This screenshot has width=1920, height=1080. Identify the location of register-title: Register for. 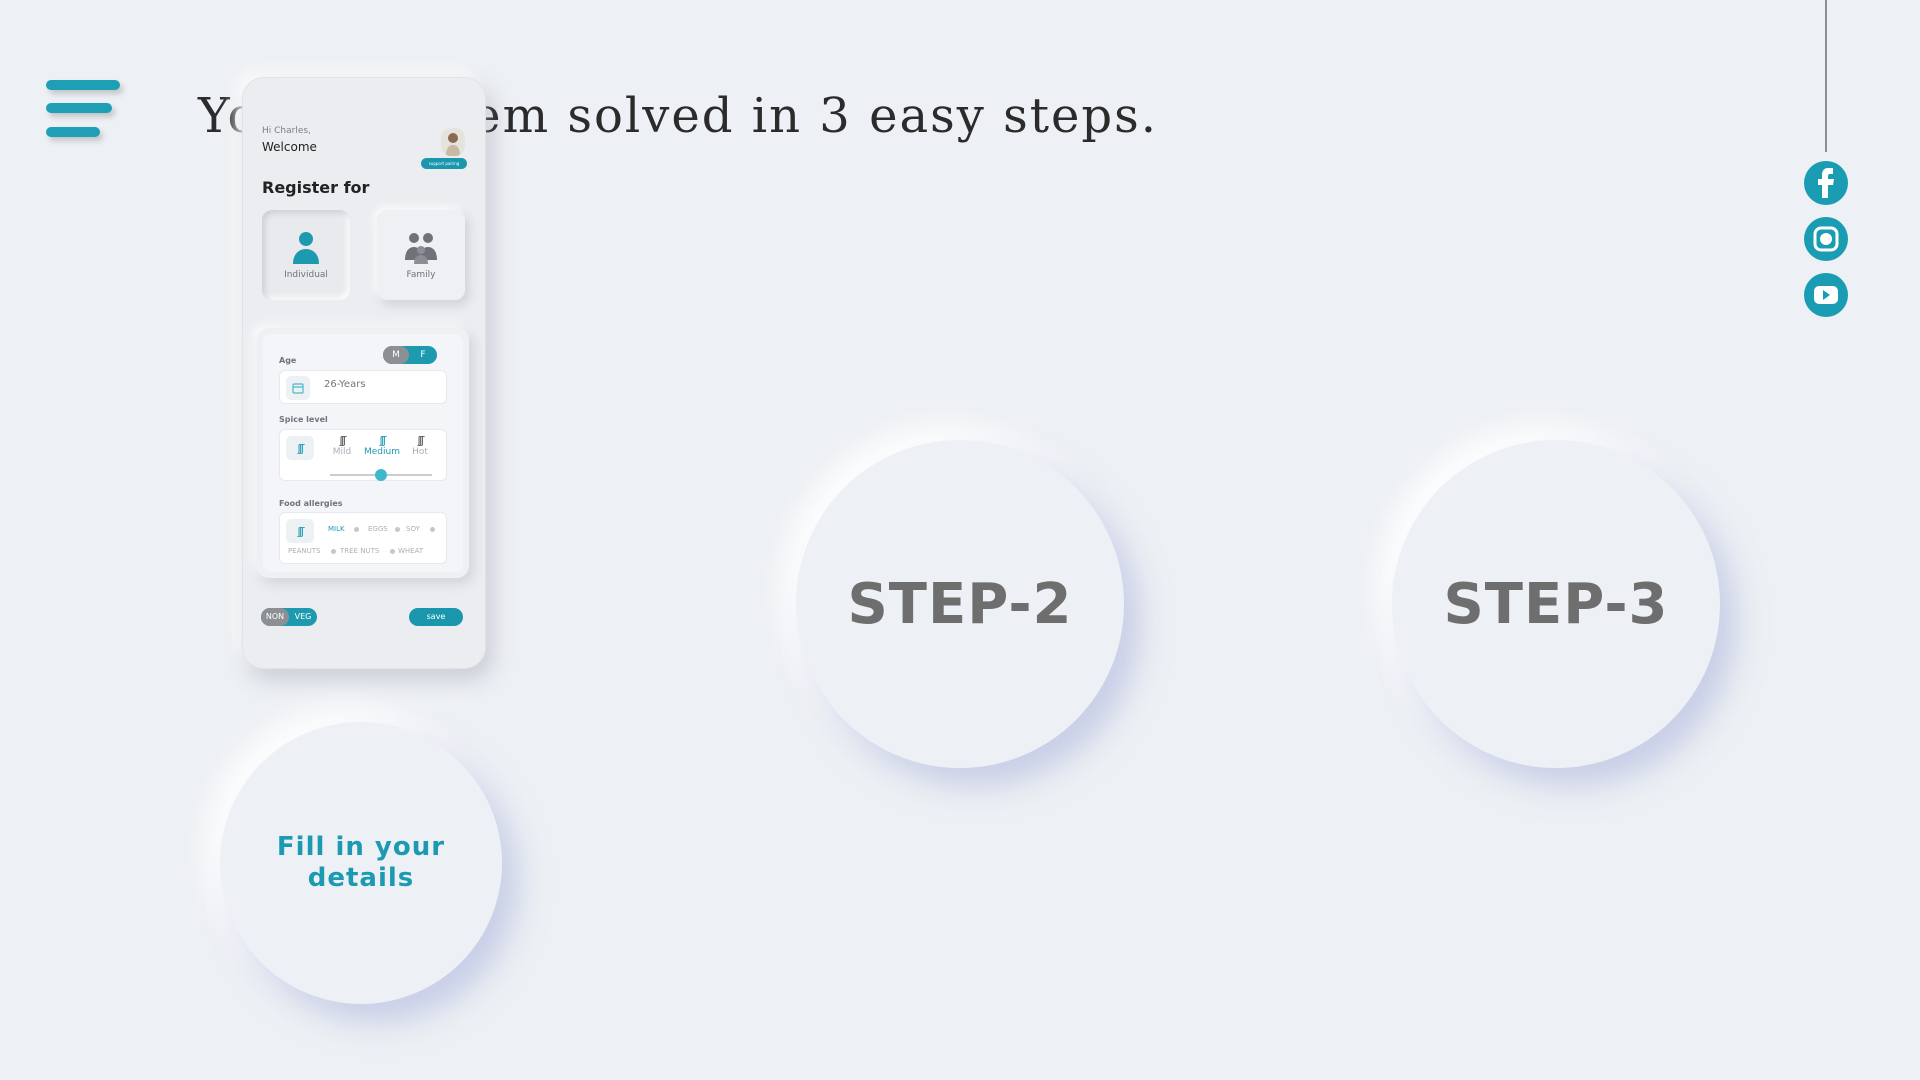
(316, 187).